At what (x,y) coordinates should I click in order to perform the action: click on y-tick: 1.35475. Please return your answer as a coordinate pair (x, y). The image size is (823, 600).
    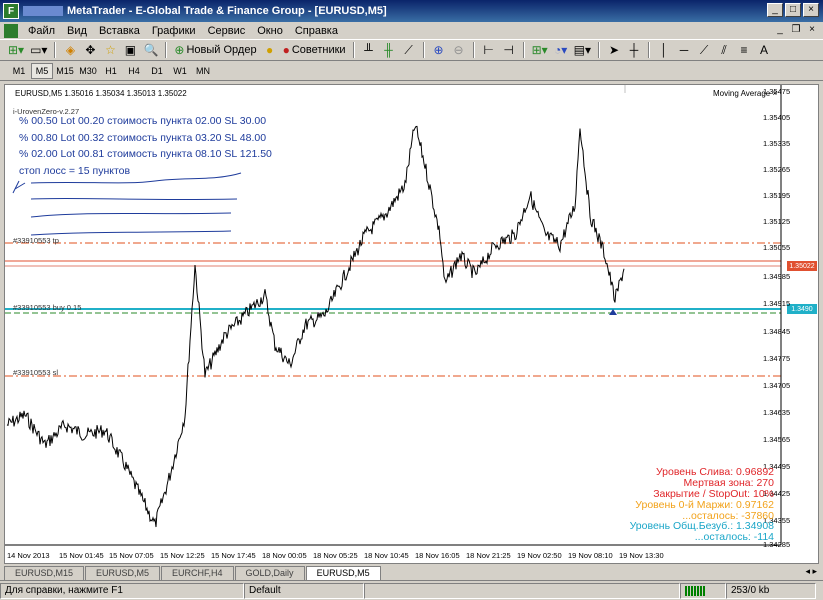
    Looking at the image, I should click on (777, 91).